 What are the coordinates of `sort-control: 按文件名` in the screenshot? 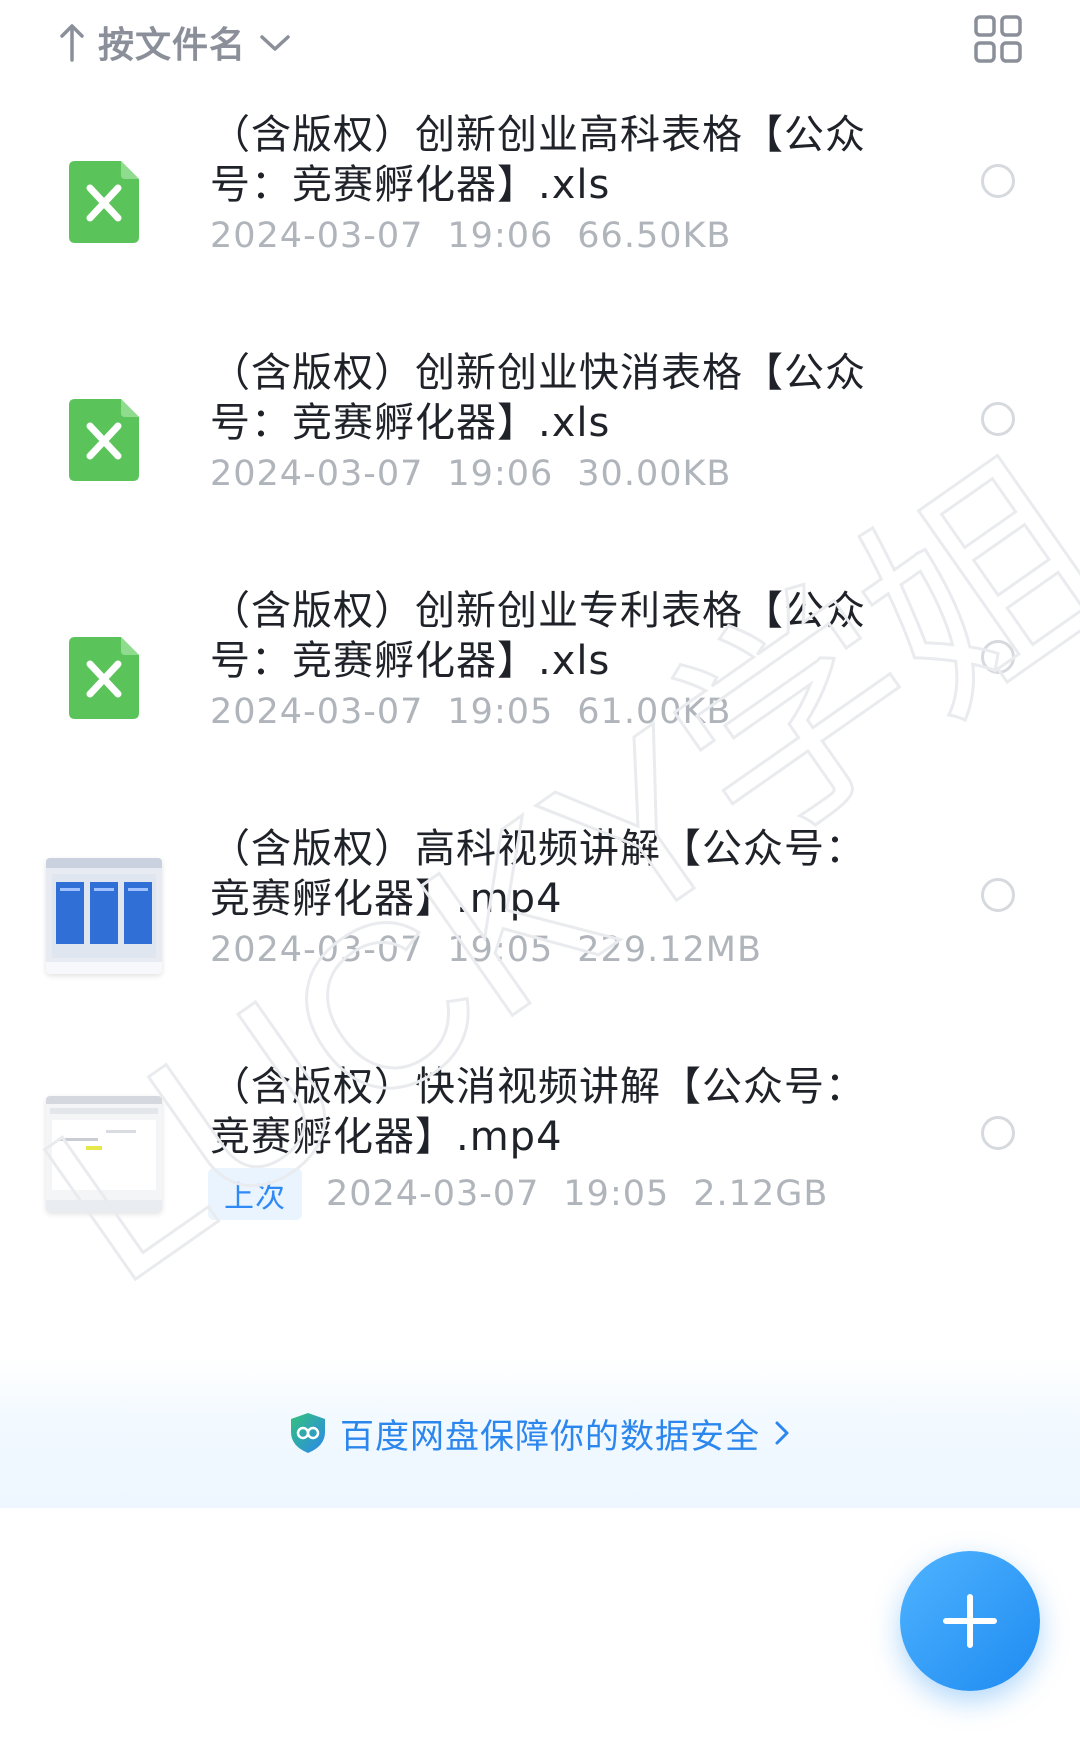 It's located at (175, 42).